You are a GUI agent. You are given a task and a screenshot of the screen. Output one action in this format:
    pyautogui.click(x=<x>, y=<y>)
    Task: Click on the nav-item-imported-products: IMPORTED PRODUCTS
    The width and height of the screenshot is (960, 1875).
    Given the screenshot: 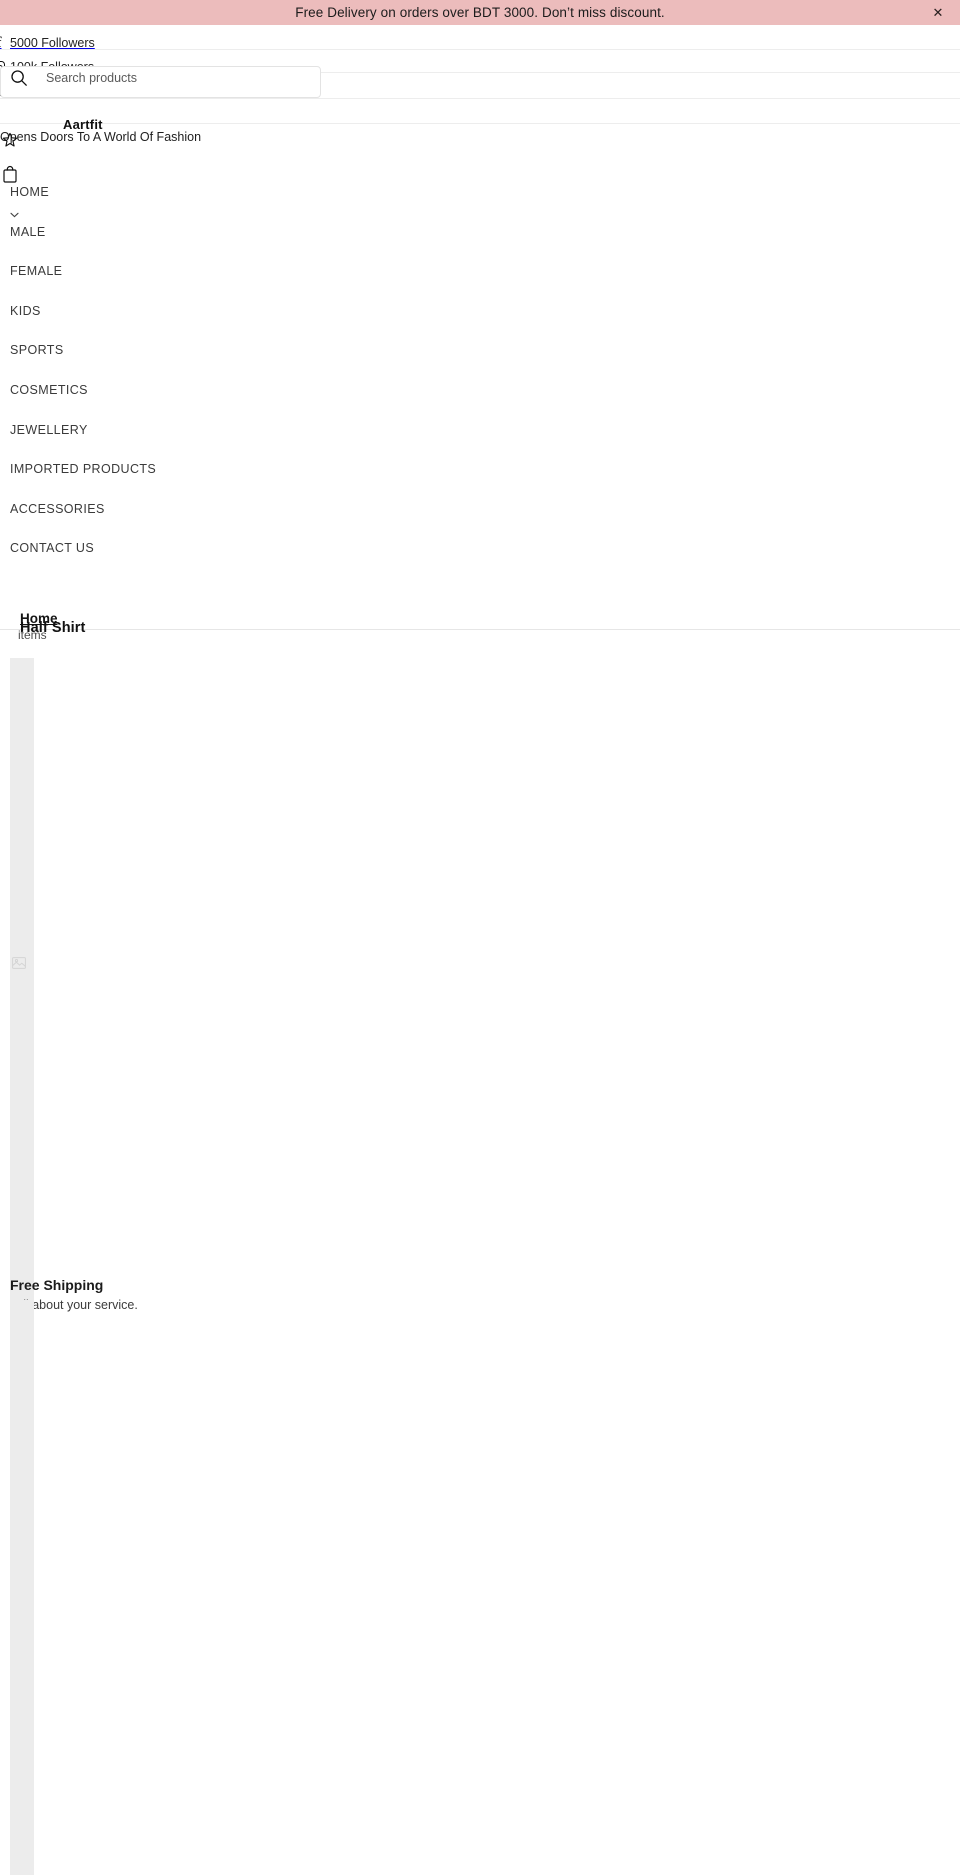 What is the action you would take?
    pyautogui.click(x=480, y=477)
    